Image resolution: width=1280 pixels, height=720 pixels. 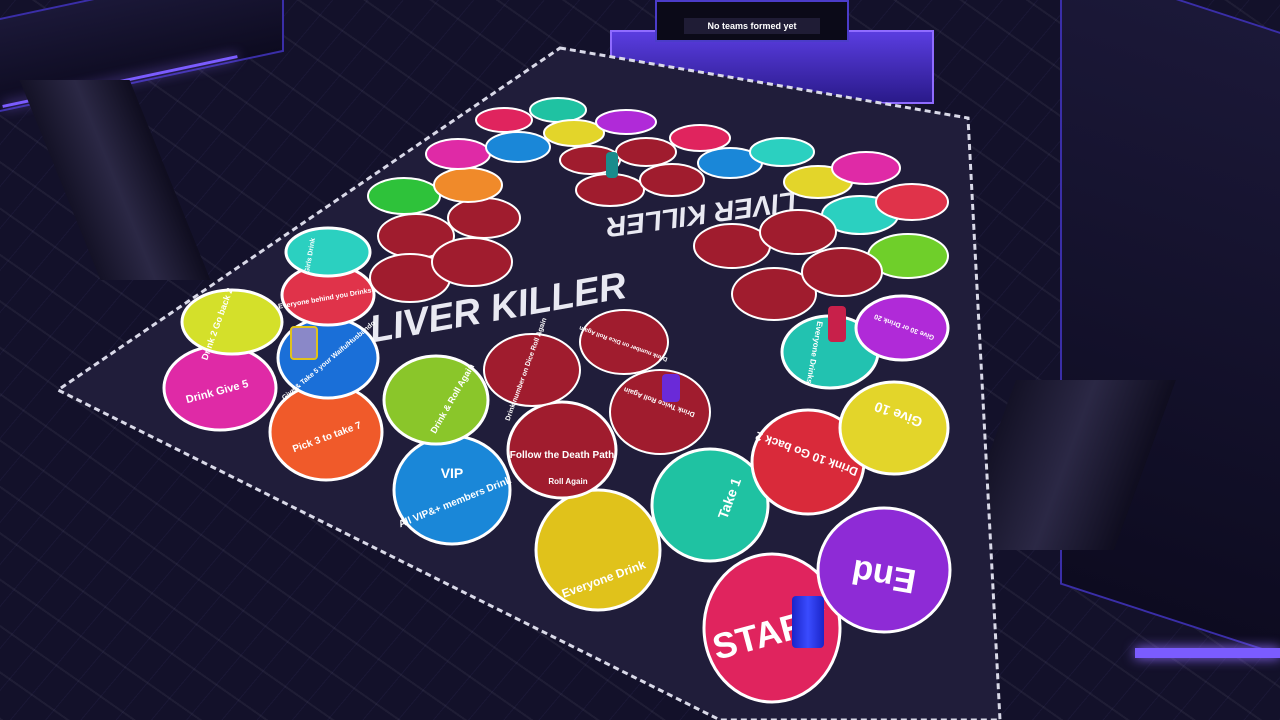 What do you see at coordinates (598, 550) in the screenshot?
I see `tile-everyone-drink: Everyone Drink` at bounding box center [598, 550].